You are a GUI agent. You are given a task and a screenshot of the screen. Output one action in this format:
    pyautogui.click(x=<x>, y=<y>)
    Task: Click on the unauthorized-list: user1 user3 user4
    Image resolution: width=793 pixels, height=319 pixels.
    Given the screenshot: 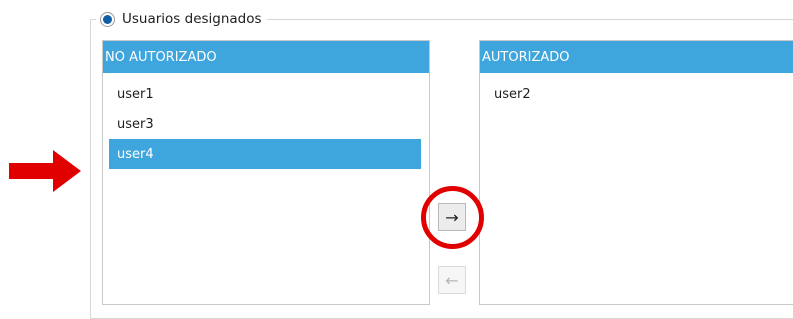 What is the action you would take?
    pyautogui.click(x=266, y=121)
    